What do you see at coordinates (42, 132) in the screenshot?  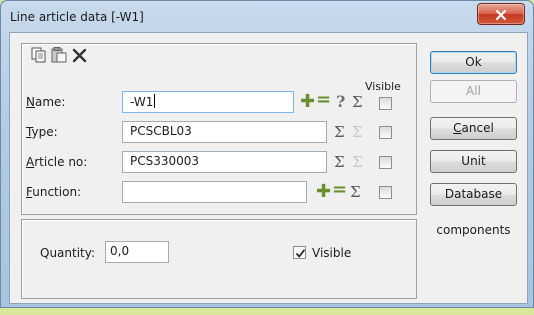 I see `type-label: Type:` at bounding box center [42, 132].